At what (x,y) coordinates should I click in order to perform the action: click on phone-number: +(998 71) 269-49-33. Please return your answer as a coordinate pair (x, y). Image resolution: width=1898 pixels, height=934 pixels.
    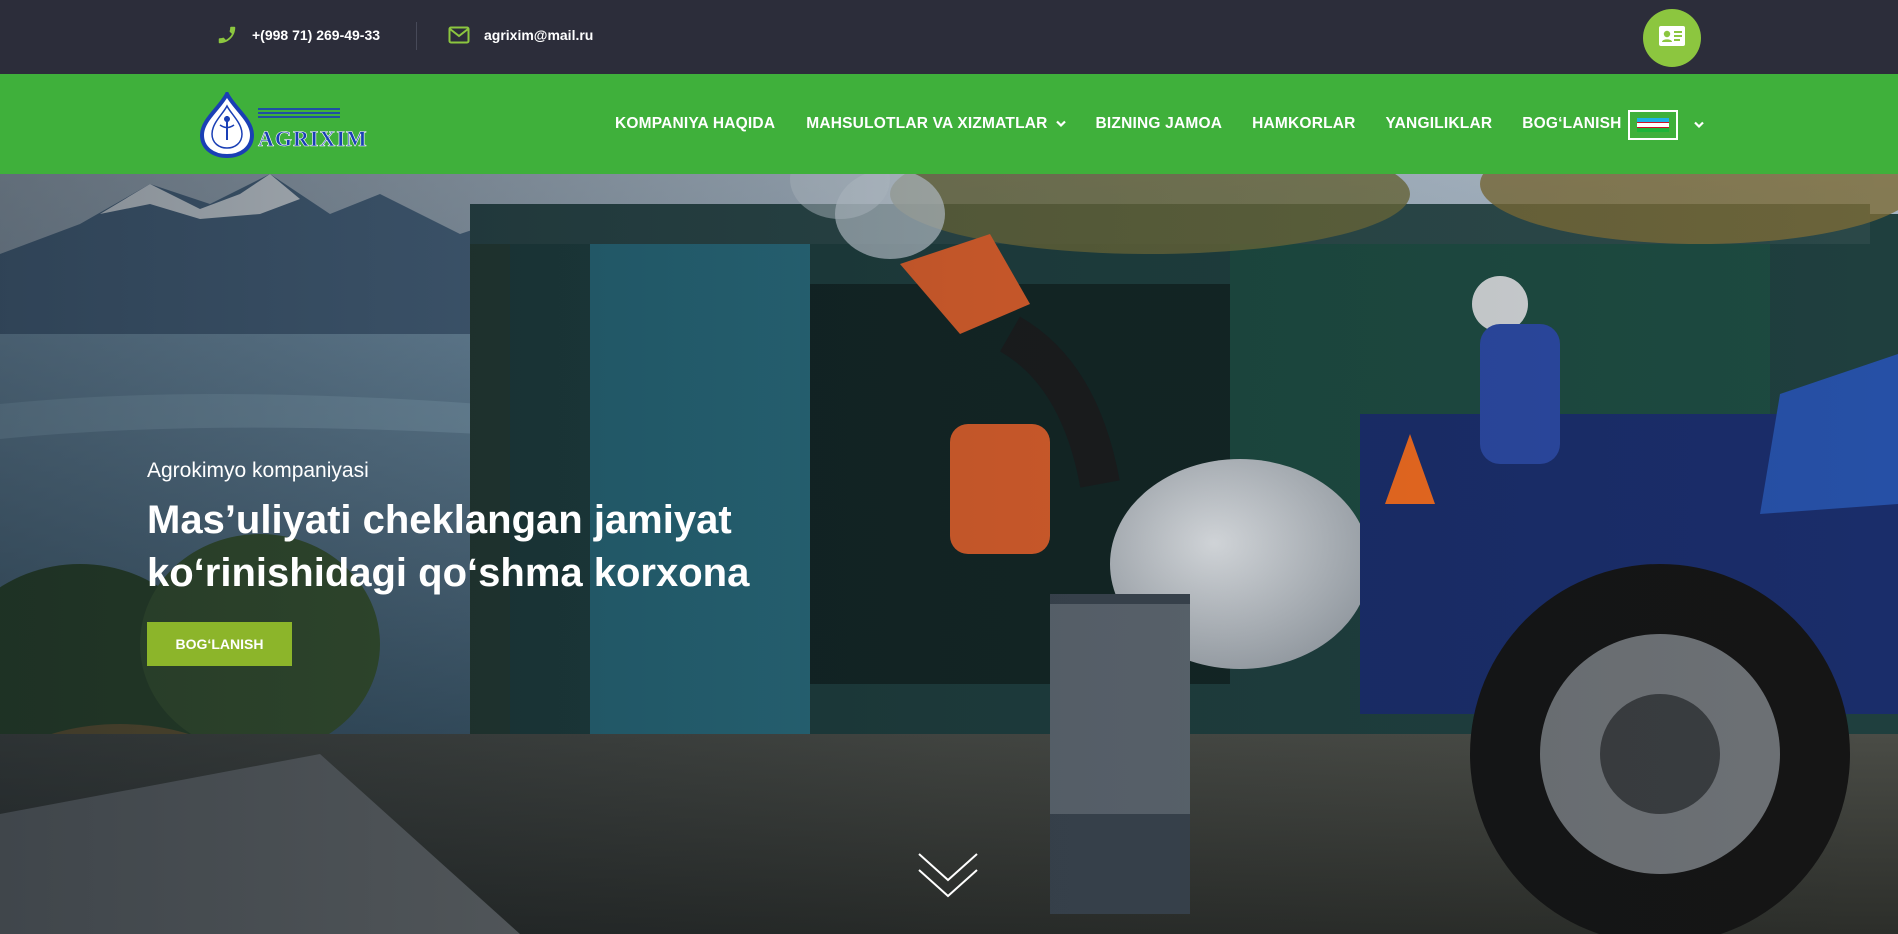
    Looking at the image, I should click on (316, 35).